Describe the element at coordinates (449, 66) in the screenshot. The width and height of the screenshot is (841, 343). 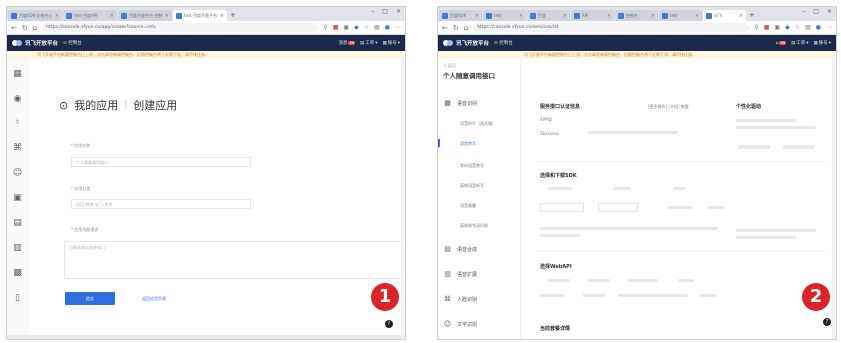
I see `sidebar-back-link: < 返回` at that location.